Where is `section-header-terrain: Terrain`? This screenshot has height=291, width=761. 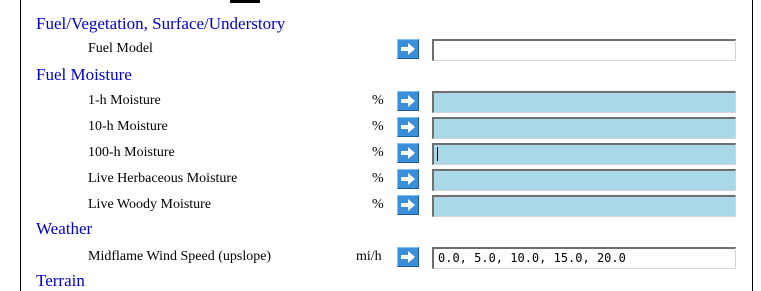
section-header-terrain: Terrain is located at coordinates (60, 280).